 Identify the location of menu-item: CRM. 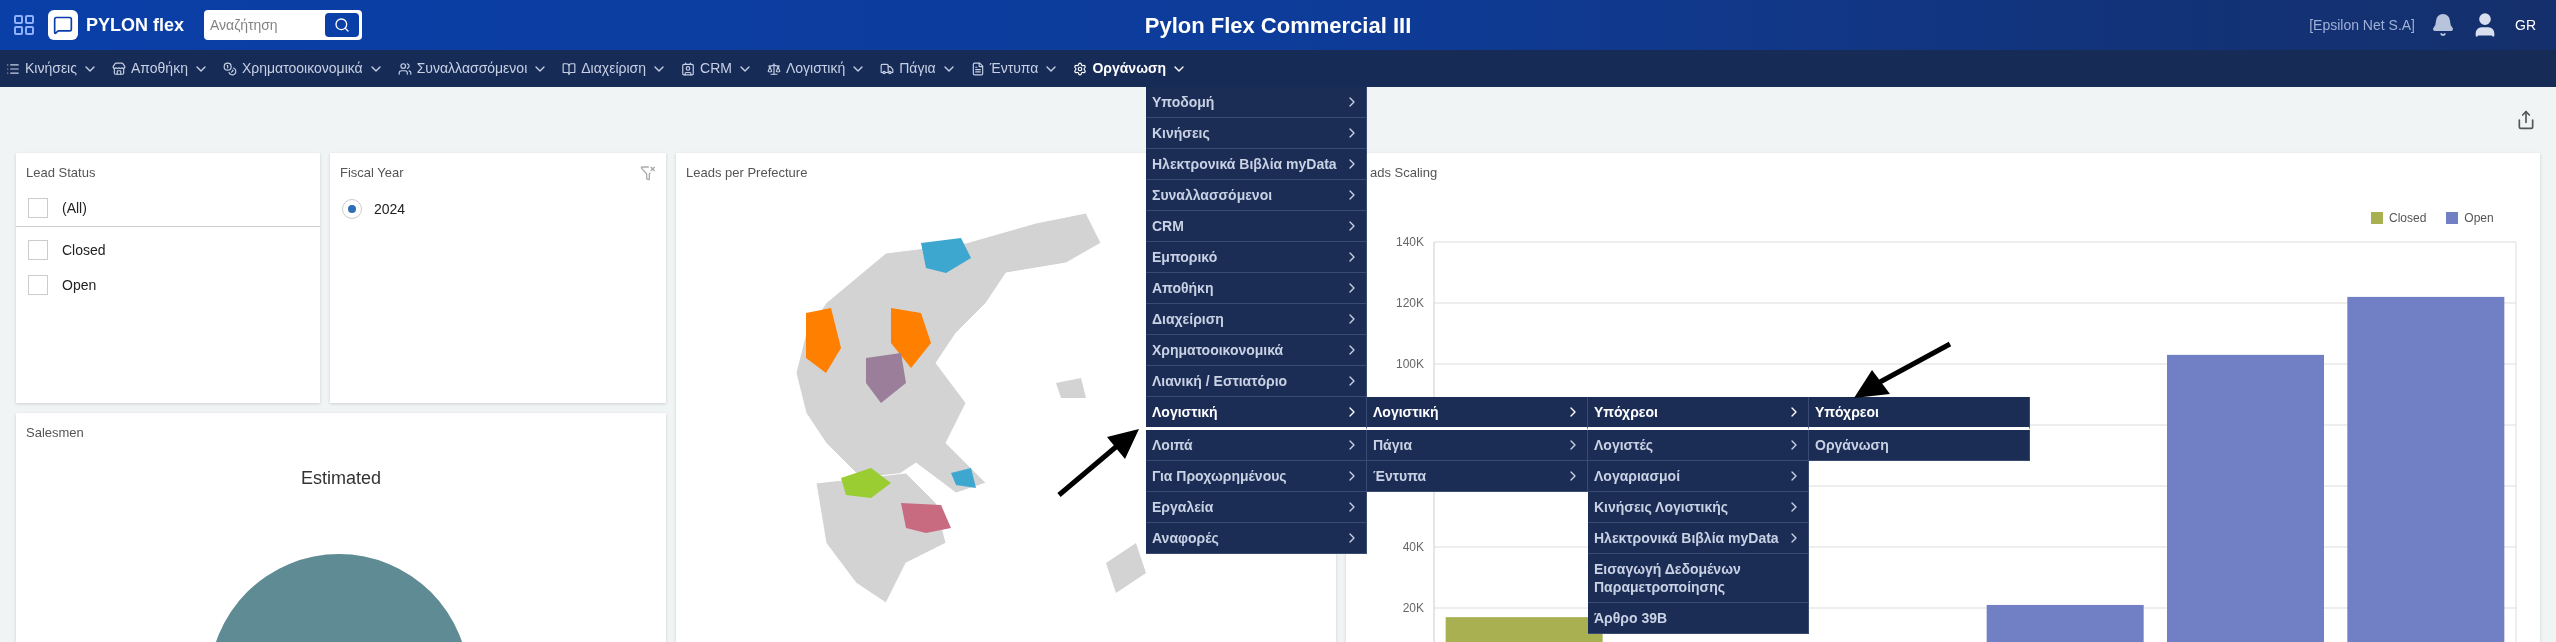
(1256, 226).